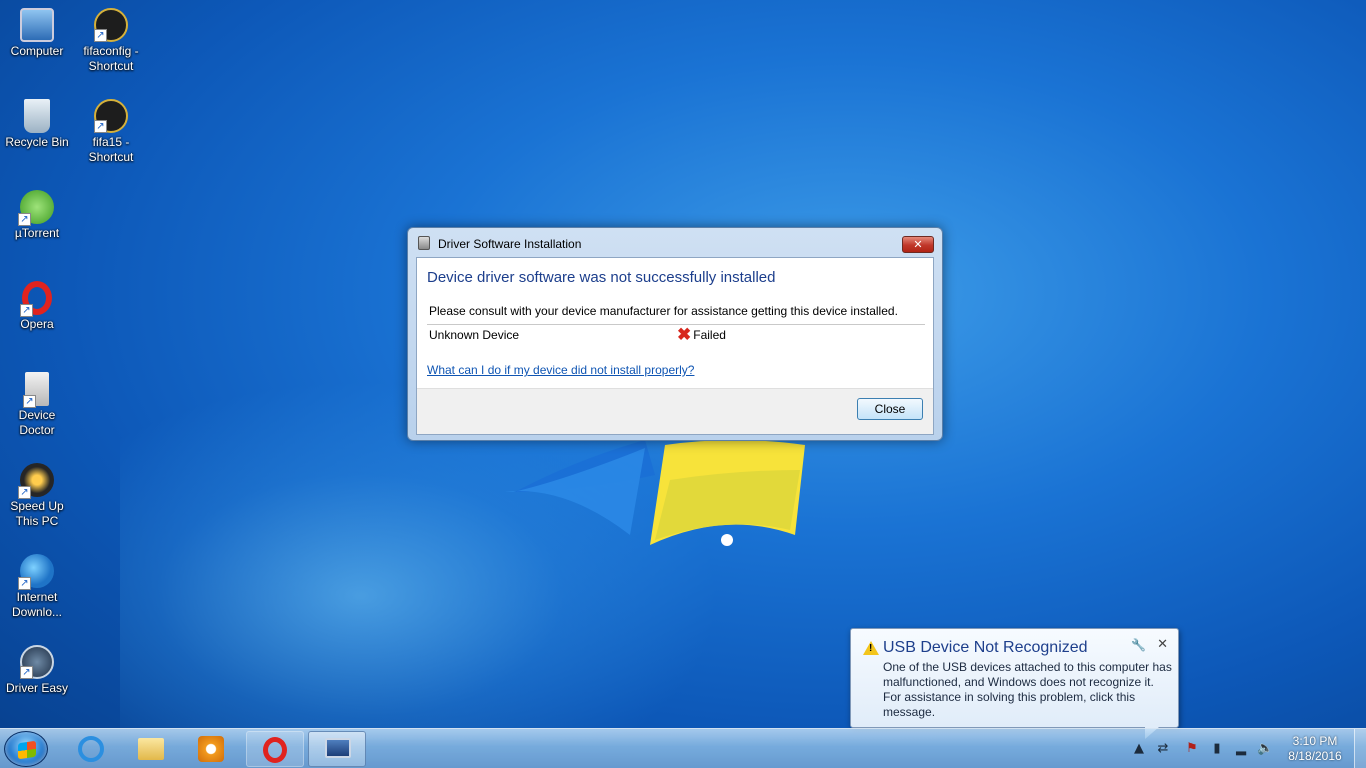  I want to click on install-status: ✖ Failed, so click(701, 334).